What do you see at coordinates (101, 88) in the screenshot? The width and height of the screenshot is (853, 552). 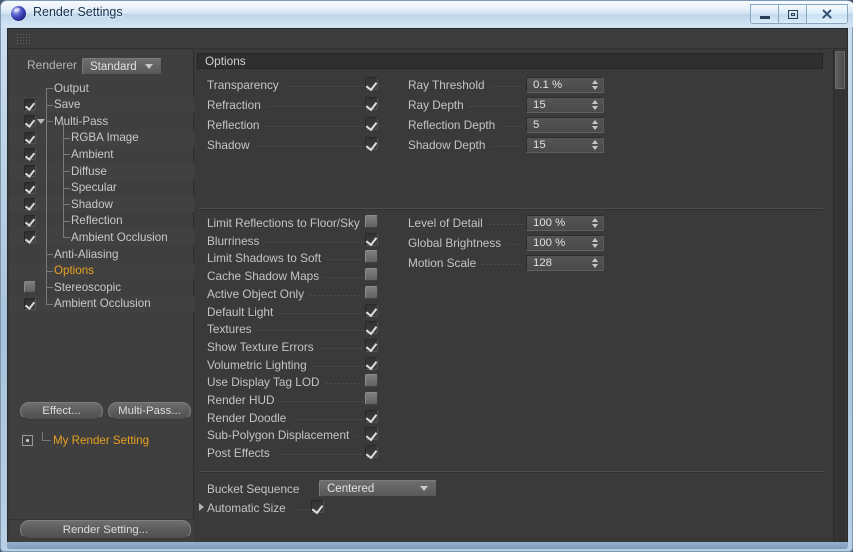 I see `tree-item-output: Output` at bounding box center [101, 88].